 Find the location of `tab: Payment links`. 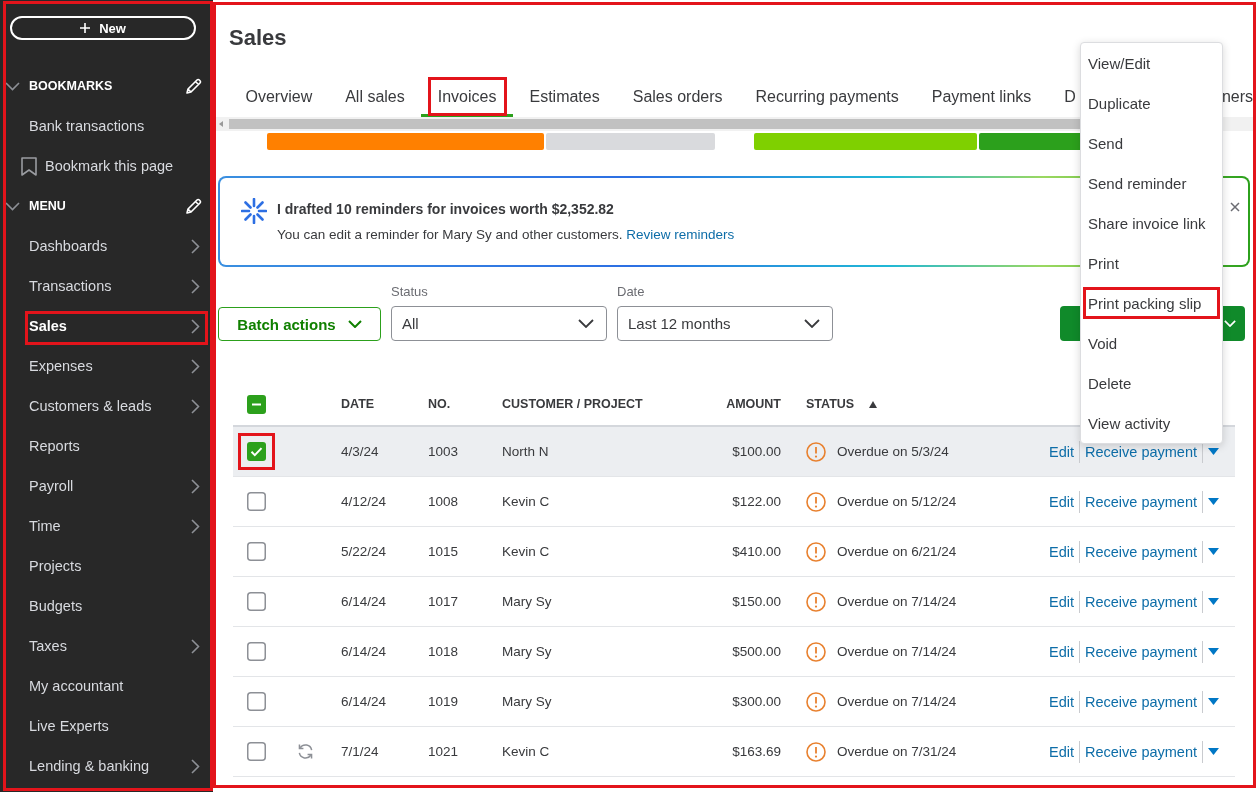

tab: Payment links is located at coordinates (981, 96).